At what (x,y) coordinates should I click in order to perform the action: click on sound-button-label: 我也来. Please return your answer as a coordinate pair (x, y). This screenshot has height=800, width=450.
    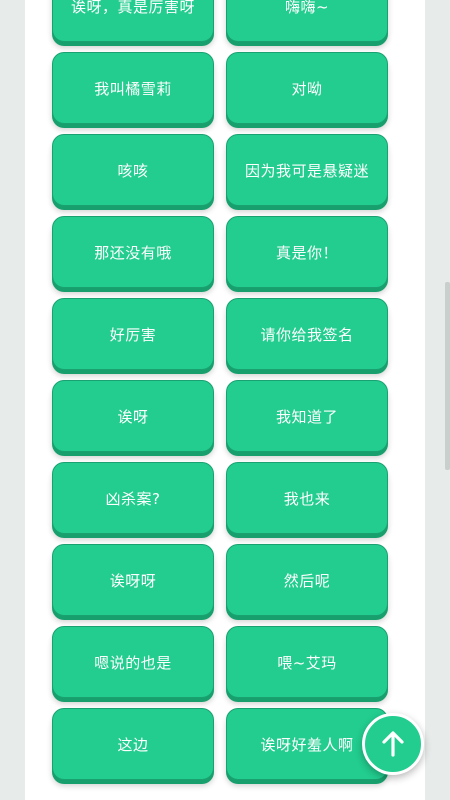
    Looking at the image, I should click on (307, 498).